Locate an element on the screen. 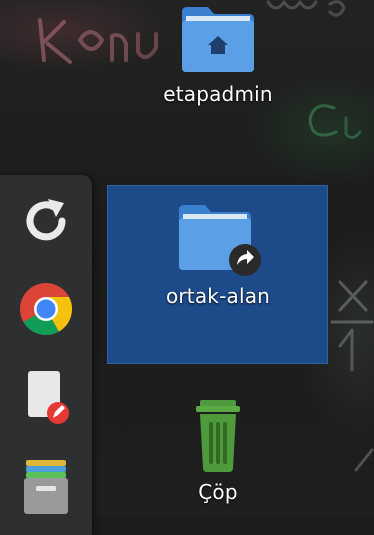  refresh-launcher is located at coordinates (46, 221).